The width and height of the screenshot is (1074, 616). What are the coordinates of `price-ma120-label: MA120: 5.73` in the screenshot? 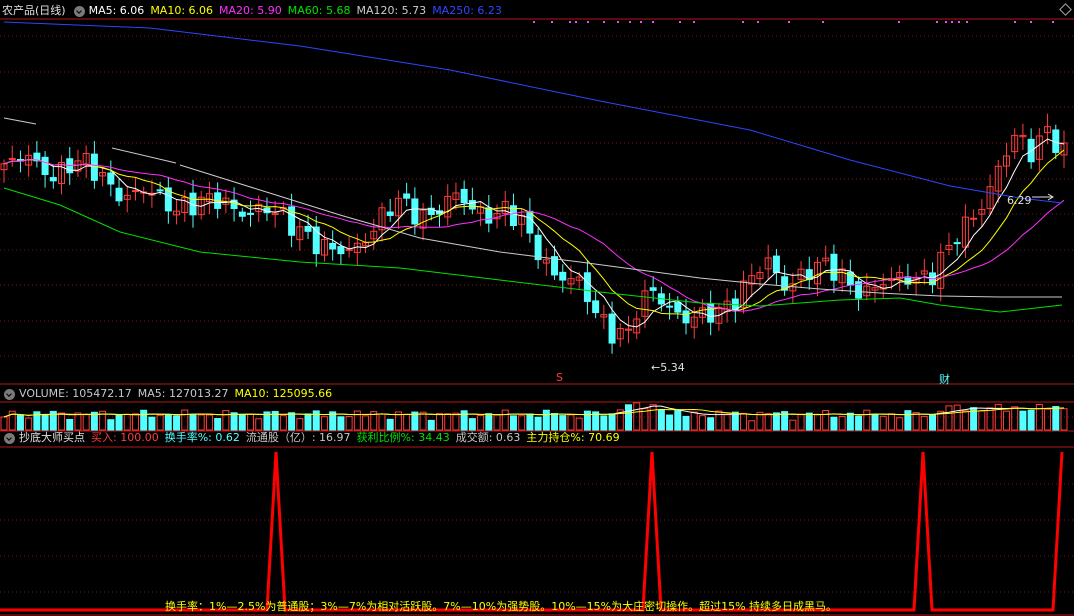 It's located at (391, 10).